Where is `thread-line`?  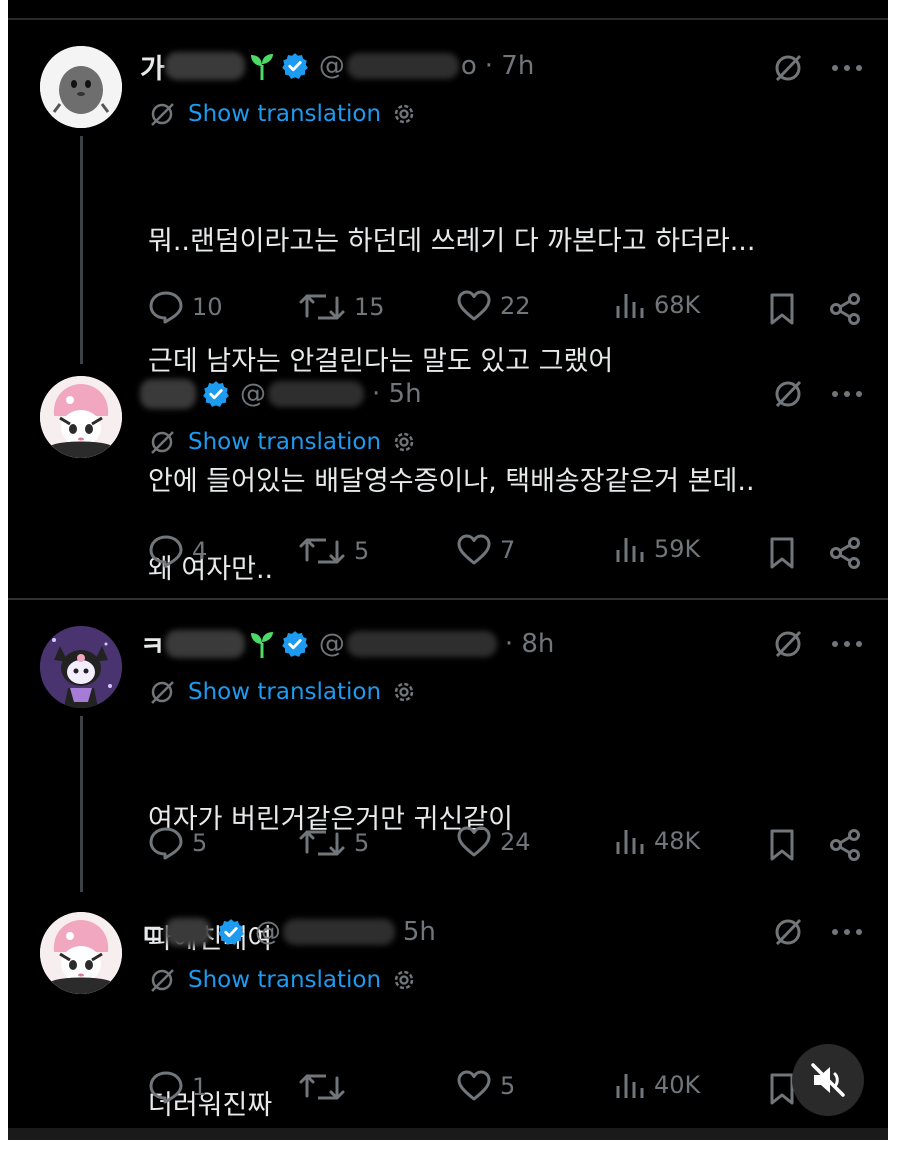 thread-line is located at coordinates (81, 250).